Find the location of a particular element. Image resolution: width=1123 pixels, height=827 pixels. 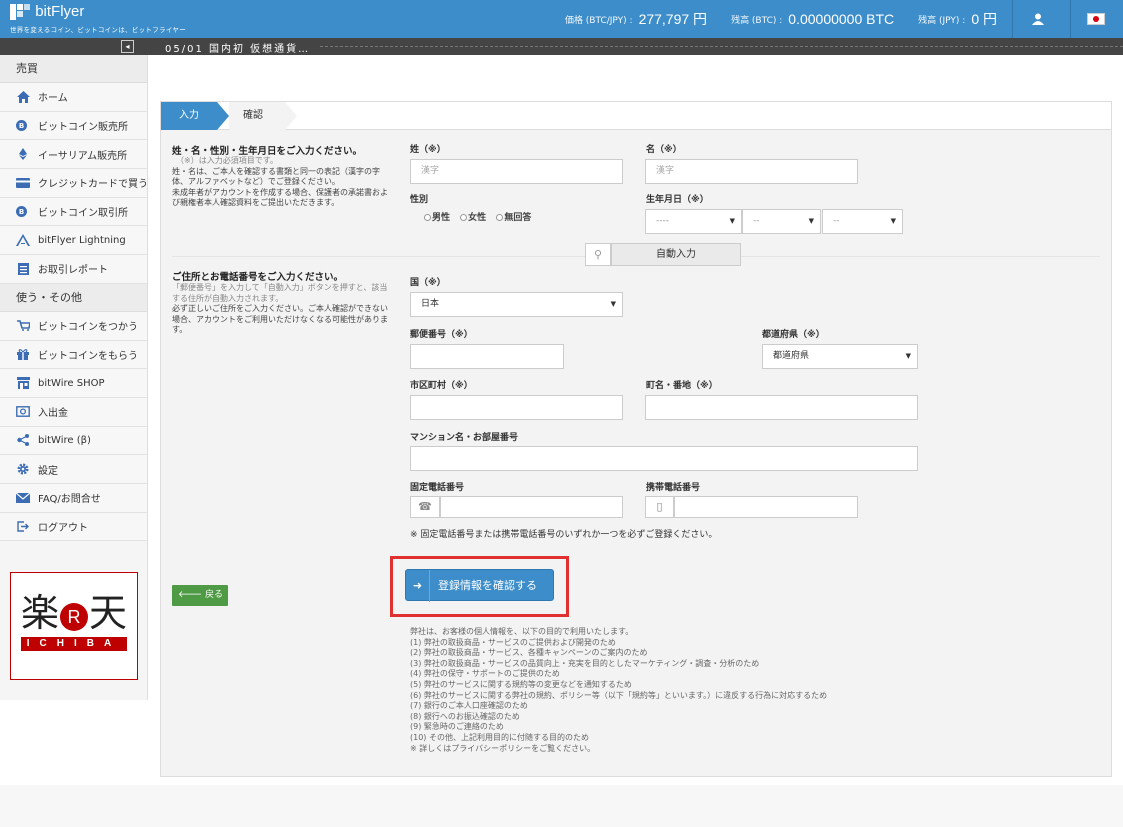

sidebar-item-label: 設定 is located at coordinates (48, 471).